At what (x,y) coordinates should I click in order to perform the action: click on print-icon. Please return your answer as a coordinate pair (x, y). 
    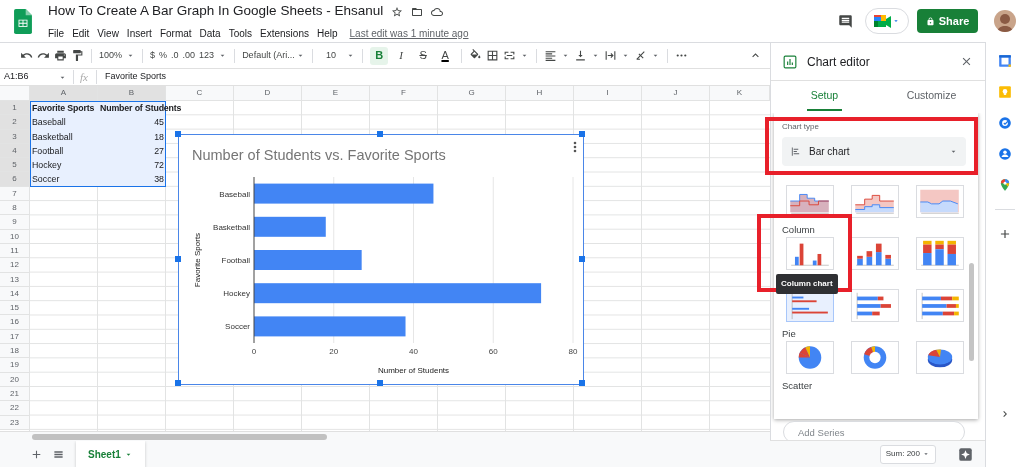
    Looking at the image, I should click on (60, 55).